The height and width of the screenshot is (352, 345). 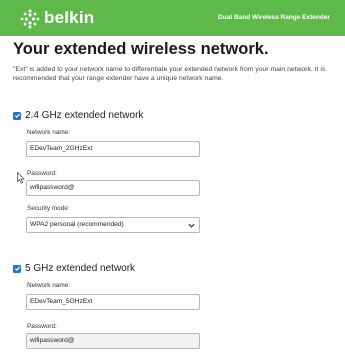 What do you see at coordinates (113, 149) in the screenshot?
I see `network-name-24-input: EDevTeam_2GHzExt` at bounding box center [113, 149].